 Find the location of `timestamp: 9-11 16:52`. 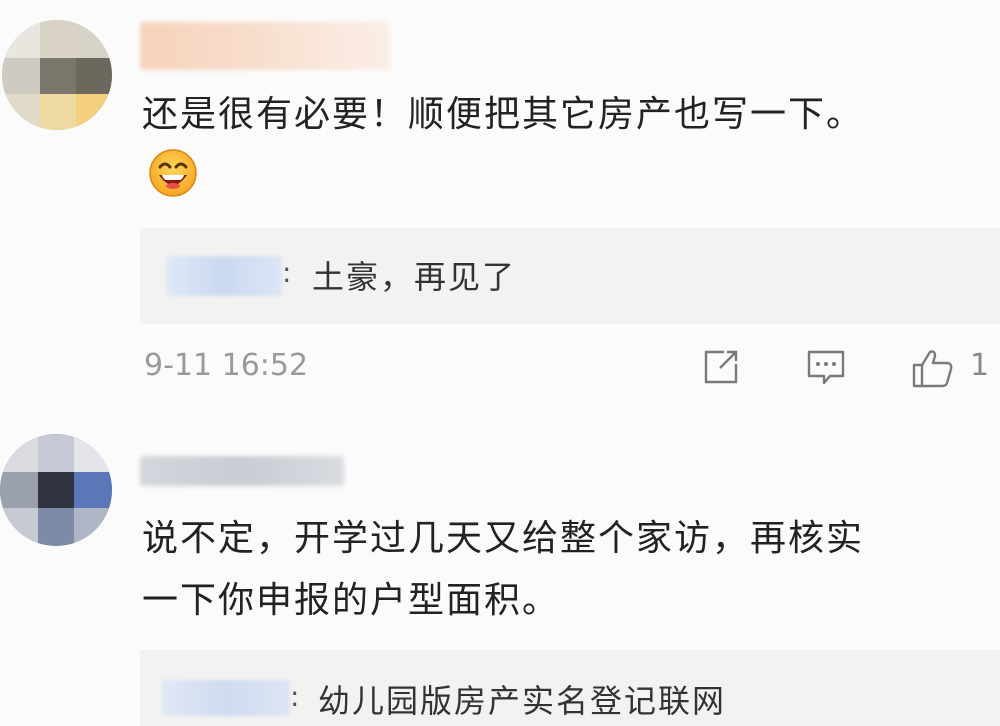

timestamp: 9-11 16:52 is located at coordinates (226, 365).